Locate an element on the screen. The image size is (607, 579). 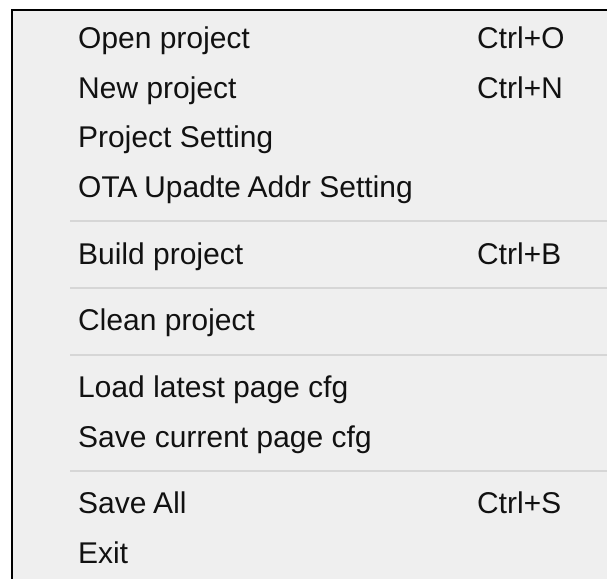
menu-item: Open project Ctrl+O is located at coordinates (310, 39).